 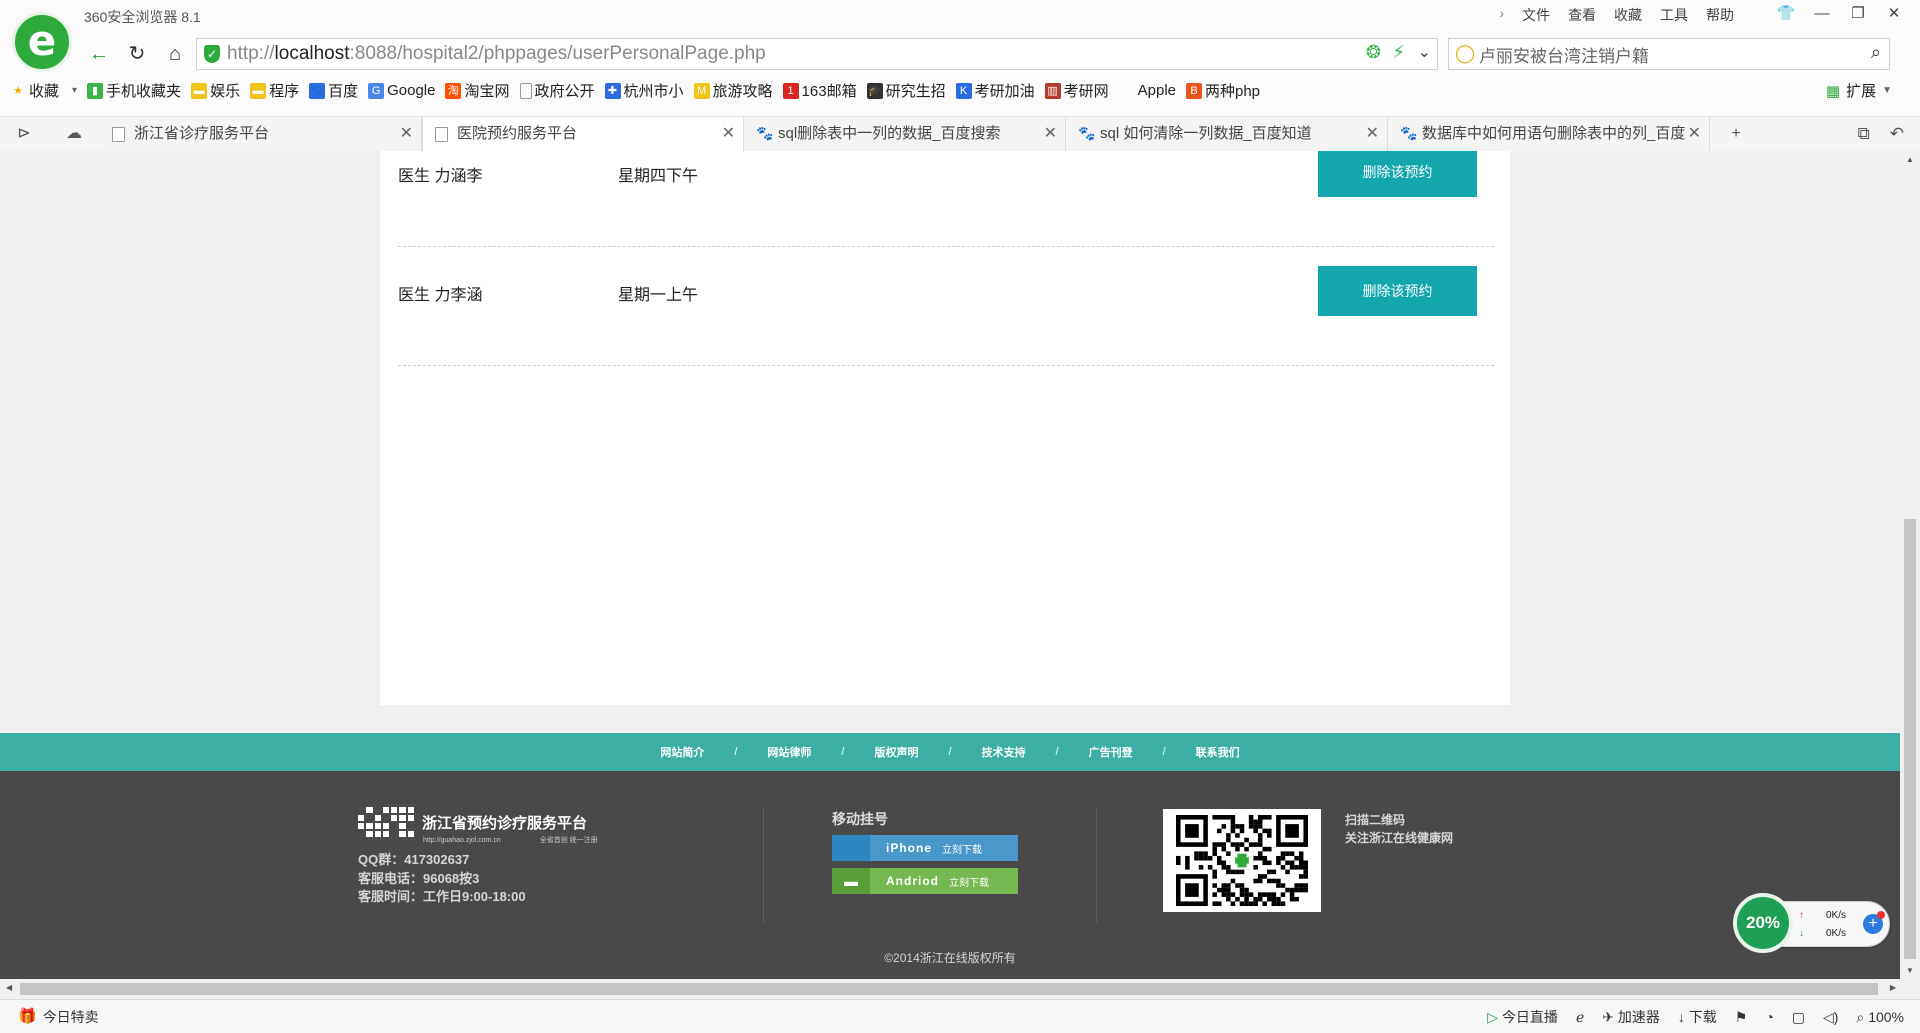 I want to click on footer-link: 网站简介, so click(x=682, y=752).